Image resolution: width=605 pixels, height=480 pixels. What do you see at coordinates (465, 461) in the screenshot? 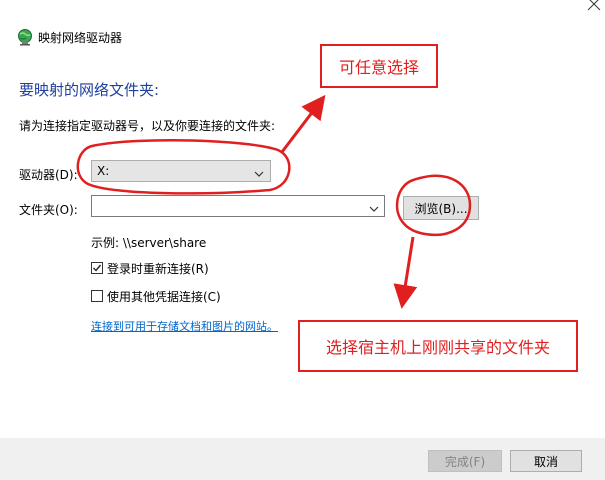
I see `finish-button: 完成(F)` at bounding box center [465, 461].